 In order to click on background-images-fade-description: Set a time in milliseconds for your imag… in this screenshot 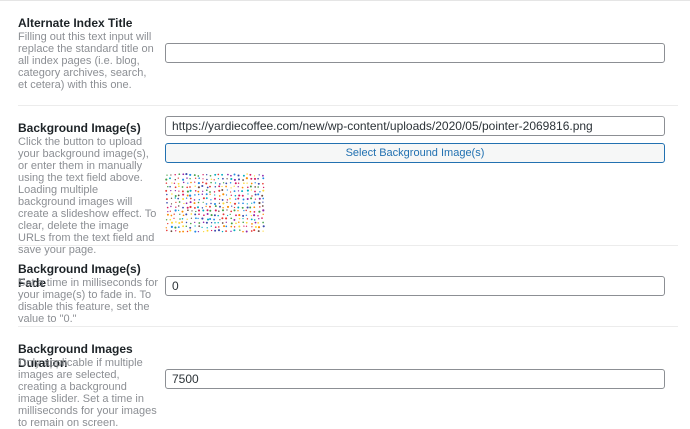, I will do `click(88, 301)`.